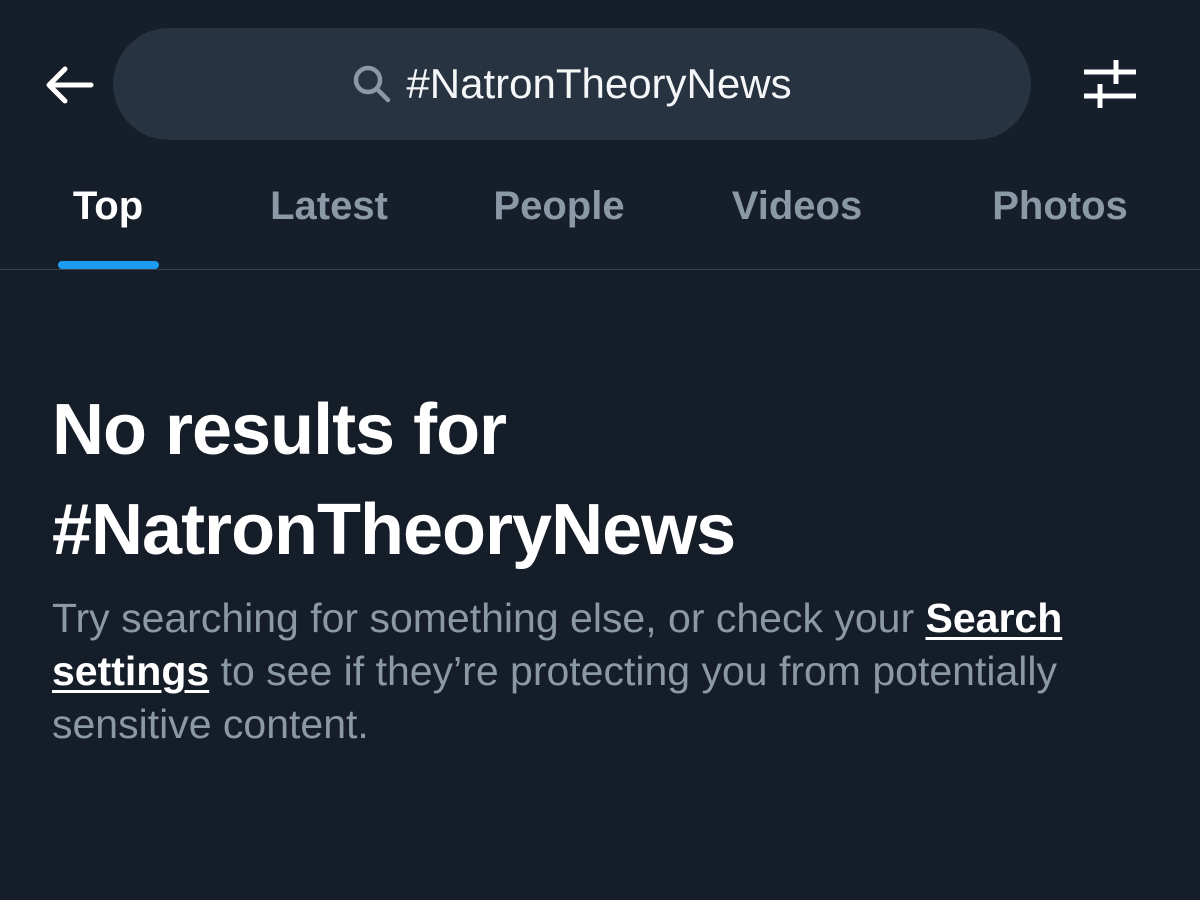 The image size is (1200, 900). I want to click on sliders-icon, so click(1110, 84).